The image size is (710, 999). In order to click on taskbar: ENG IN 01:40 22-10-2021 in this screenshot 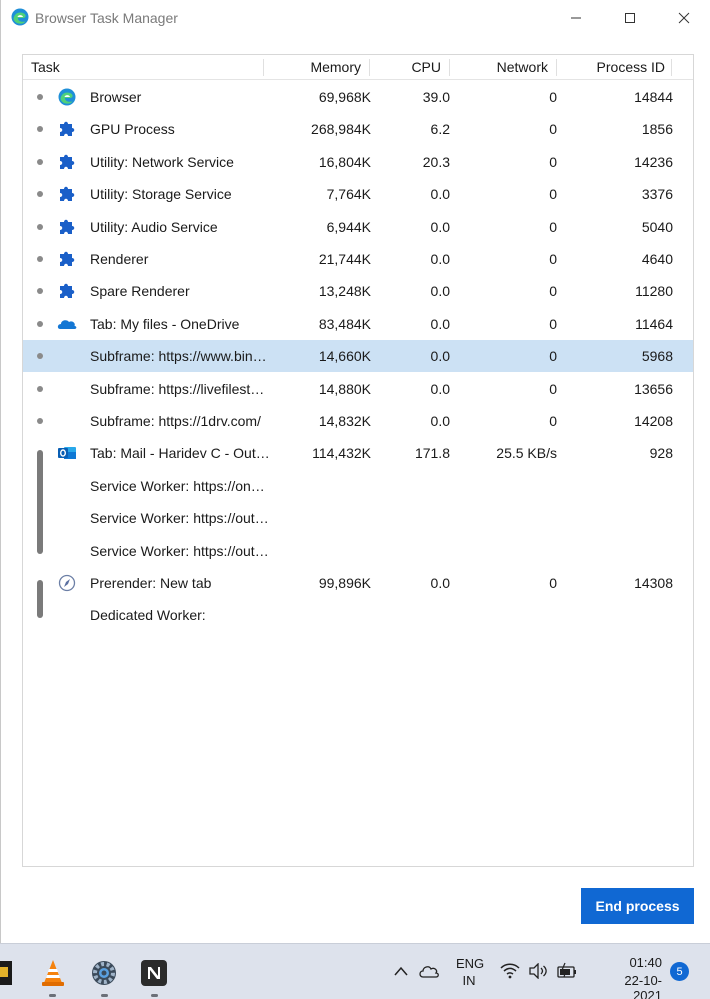, I will do `click(355, 971)`.